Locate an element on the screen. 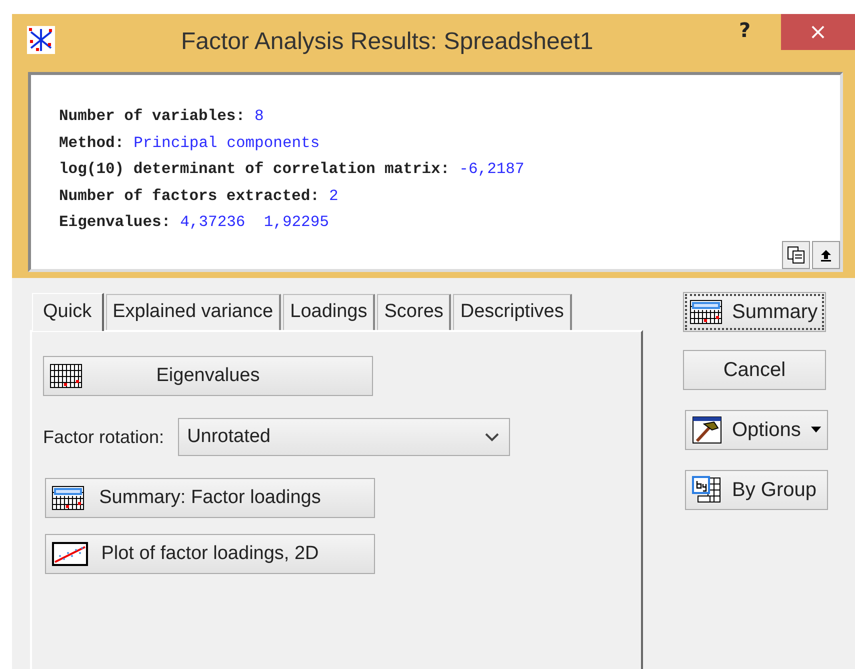 The width and height of the screenshot is (855, 669). group-table-icon is located at coordinates (707, 490).